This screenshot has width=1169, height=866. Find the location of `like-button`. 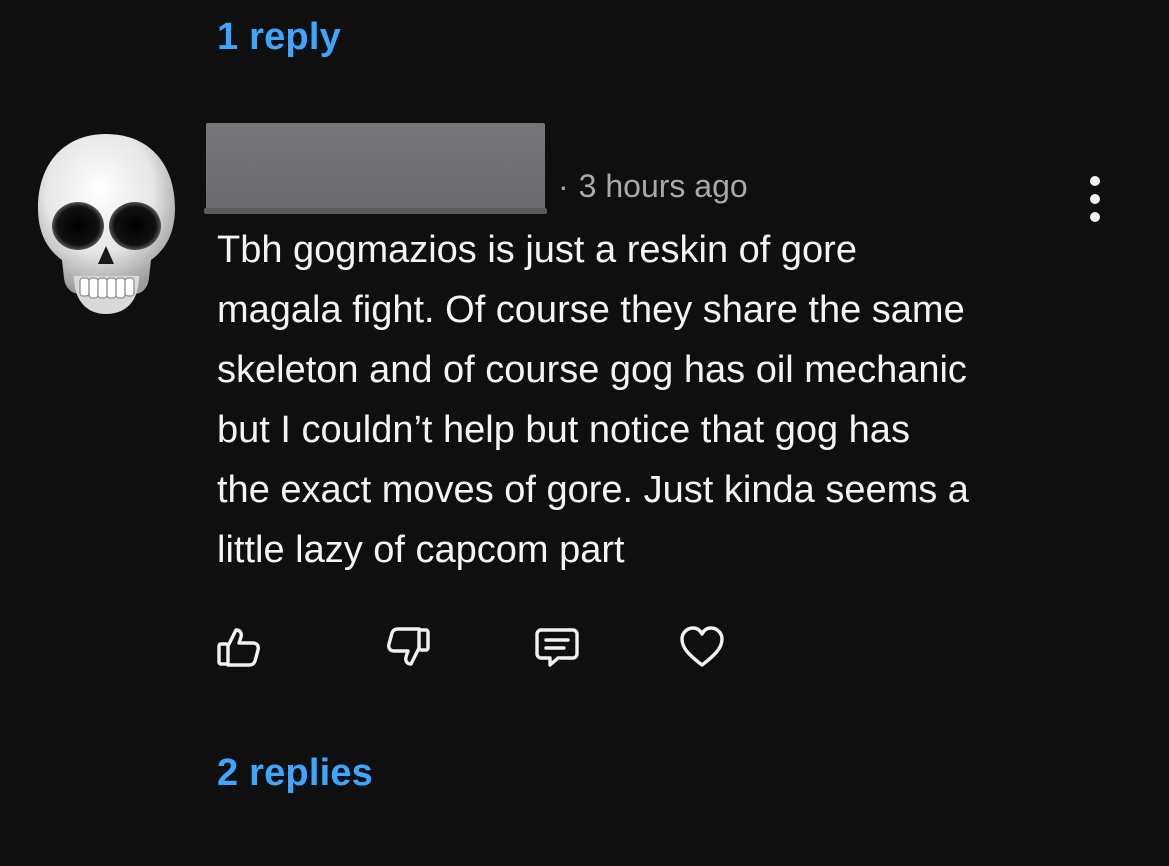

like-button is located at coordinates (239, 647).